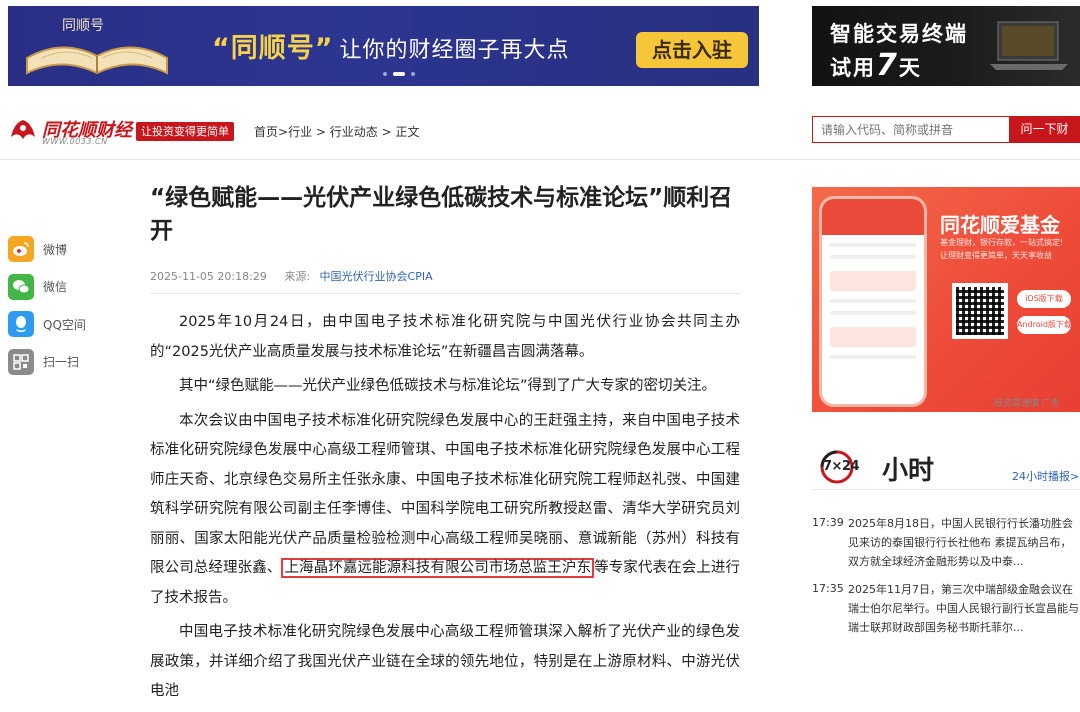 Image resolution: width=1080 pixels, height=712 pixels. I want to click on news-24h-link: 24小时播报>>, so click(1046, 476).